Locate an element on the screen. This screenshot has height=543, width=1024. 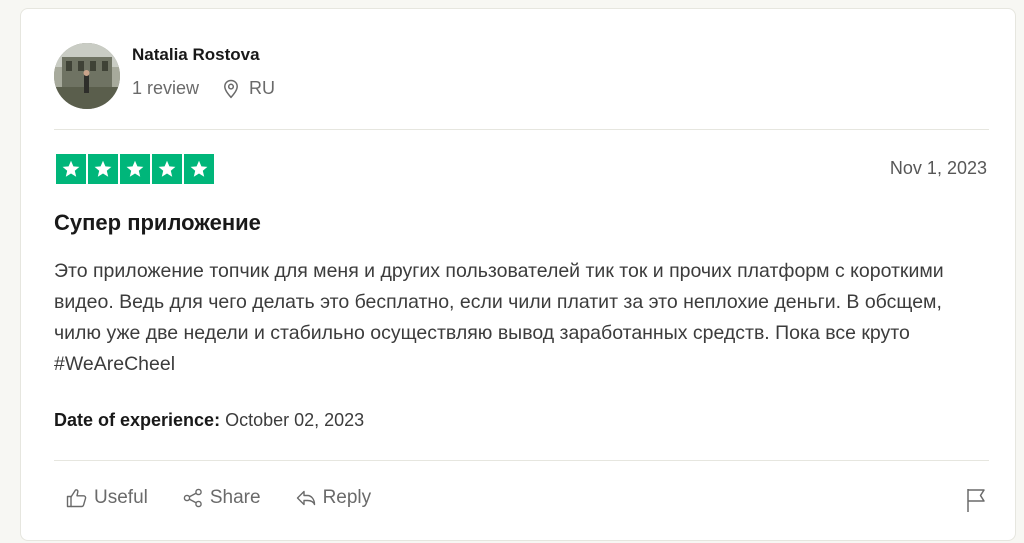
flag-icon is located at coordinates (976, 500).